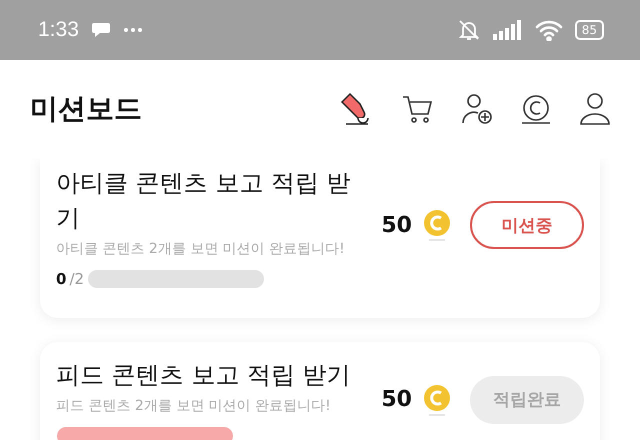  I want to click on progress-total: /2, so click(76, 279).